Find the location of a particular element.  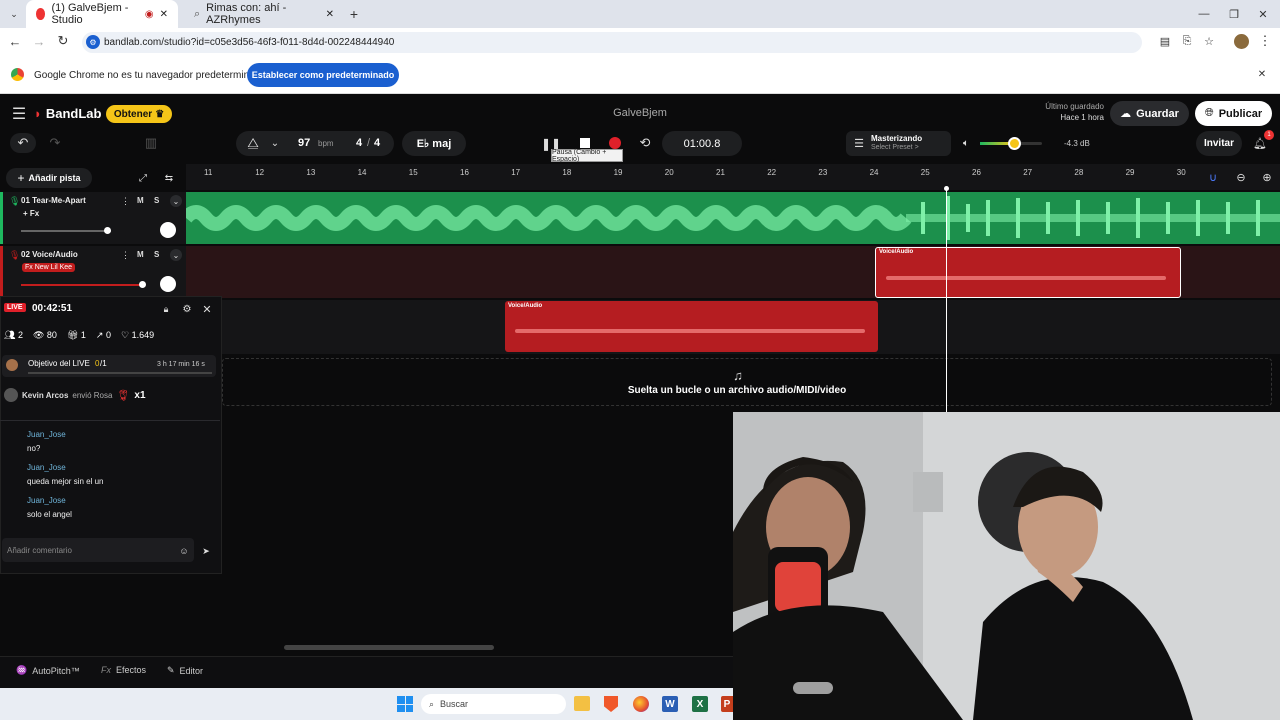

new-tab-button: + is located at coordinates (354, 14).